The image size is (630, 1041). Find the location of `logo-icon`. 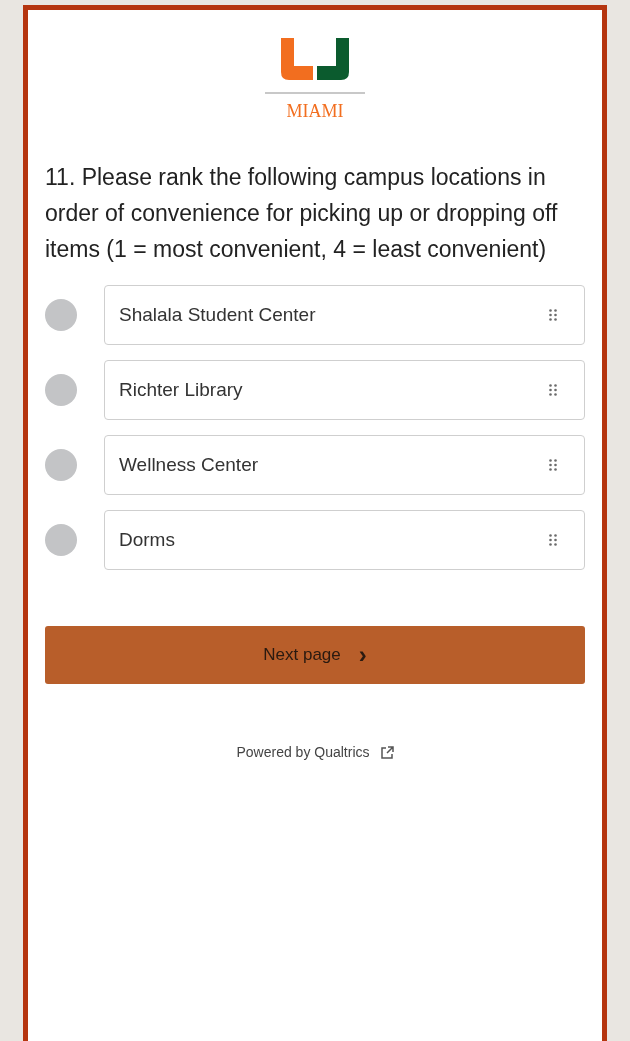

logo-icon is located at coordinates (315, 59).